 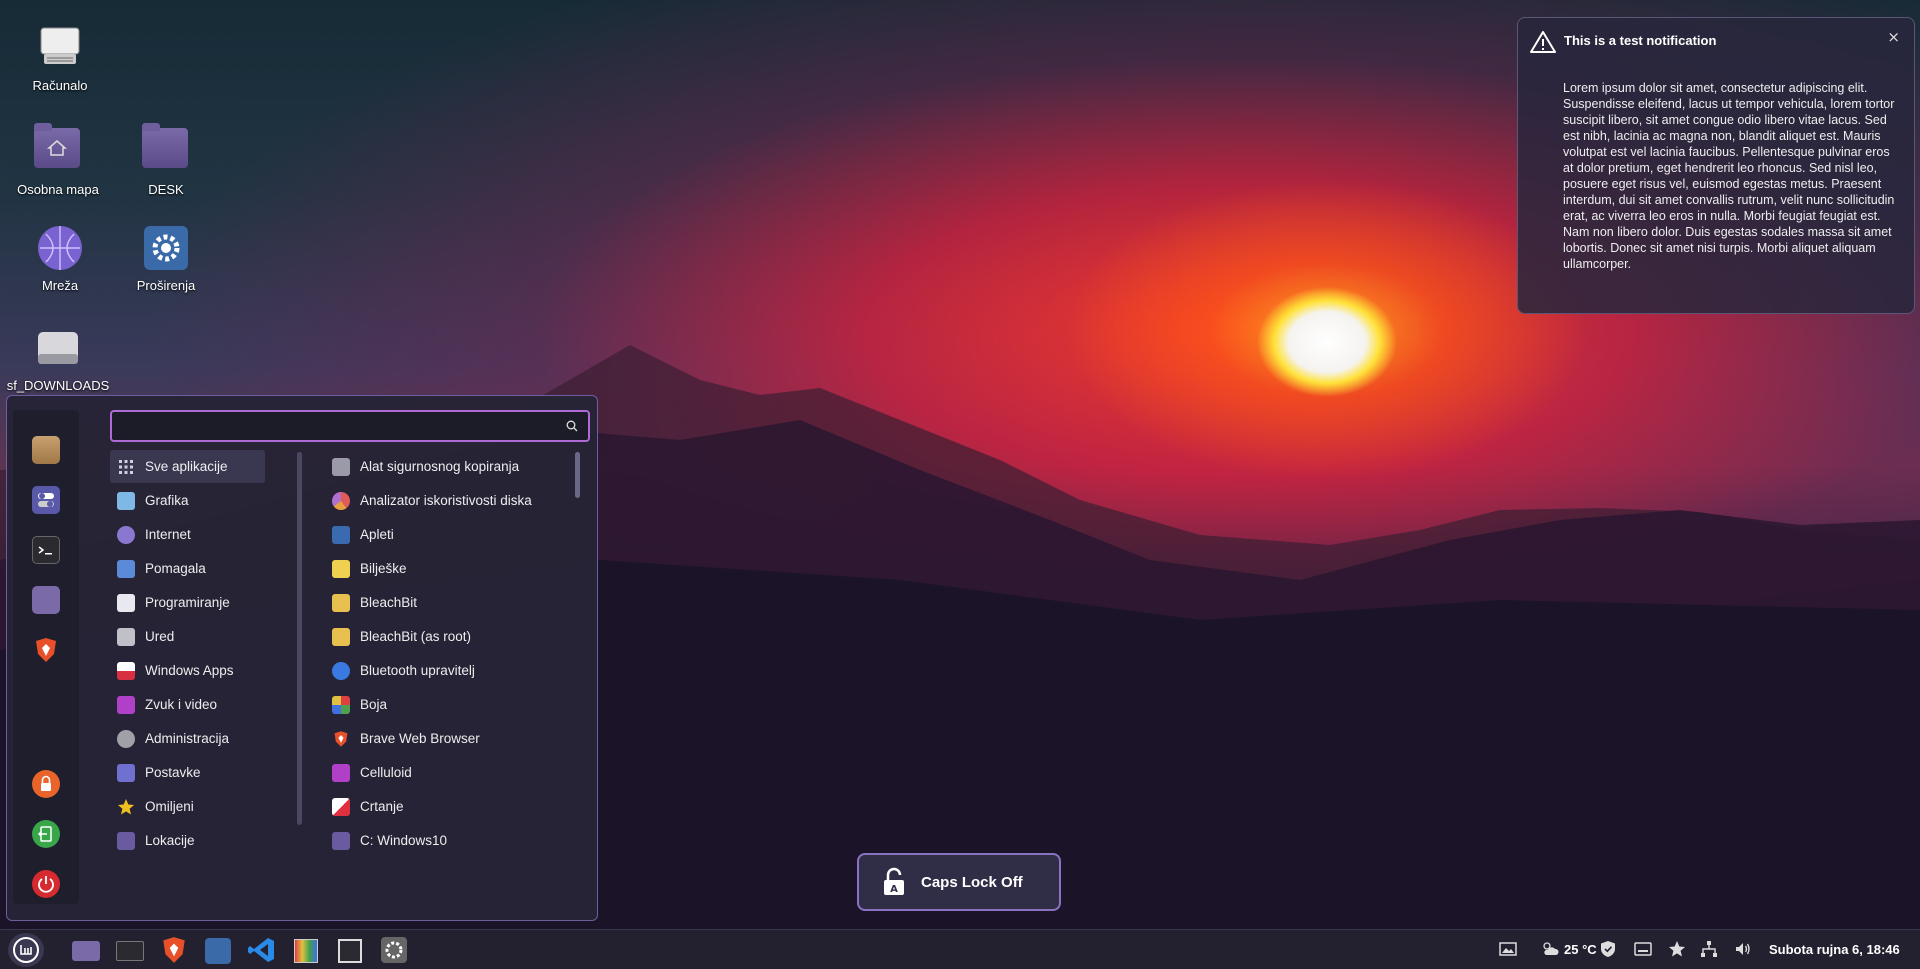 I want to click on category-accessories: Pomagala, so click(x=187, y=568).